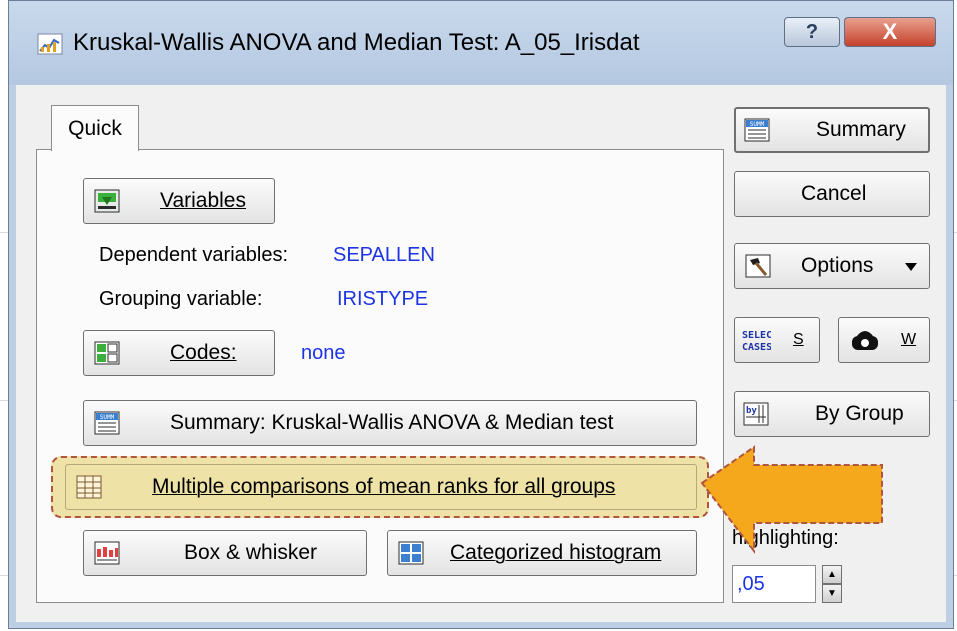 Image resolution: width=957 pixels, height=631 pixels. What do you see at coordinates (411, 553) in the screenshot?
I see `categorized-histogram-icon` at bounding box center [411, 553].